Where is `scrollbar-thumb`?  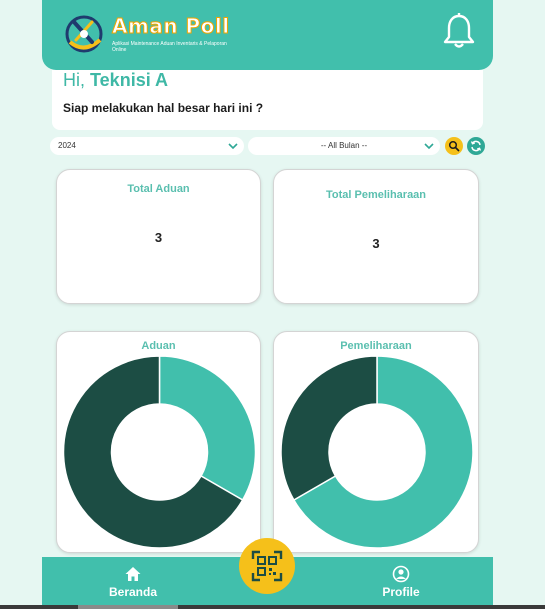
scrollbar-thumb is located at coordinates (128, 607).